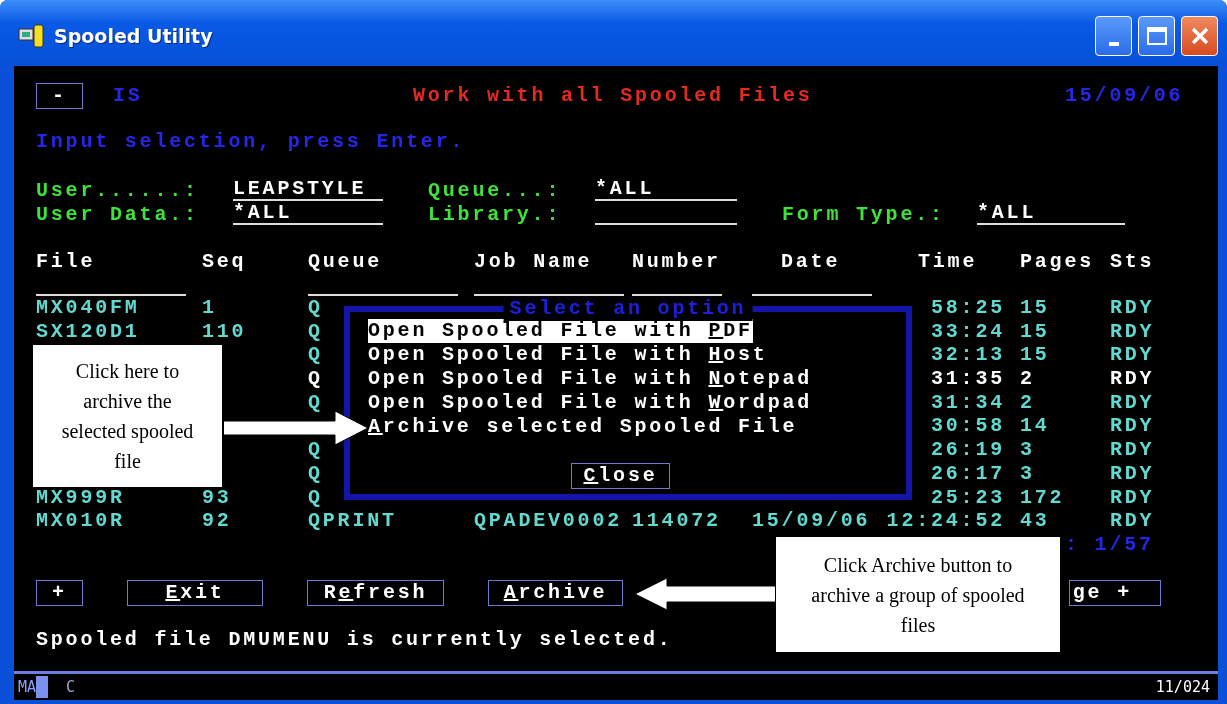  Describe the element at coordinates (71, 687) in the screenshot. I see `keyboard-indicator: C` at that location.